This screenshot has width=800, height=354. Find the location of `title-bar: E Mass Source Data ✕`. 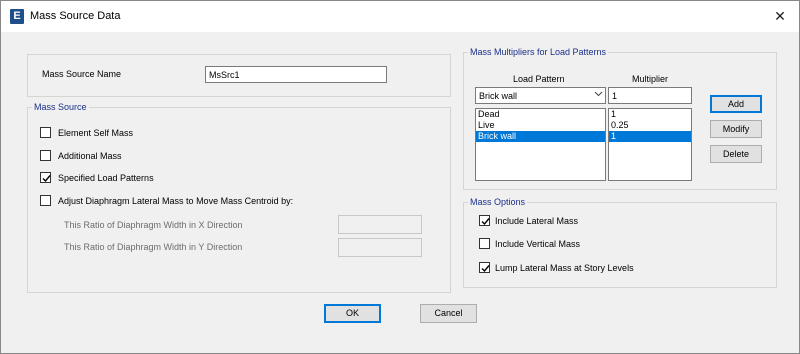

title-bar: E Mass Source Data ✕ is located at coordinates (400, 16).